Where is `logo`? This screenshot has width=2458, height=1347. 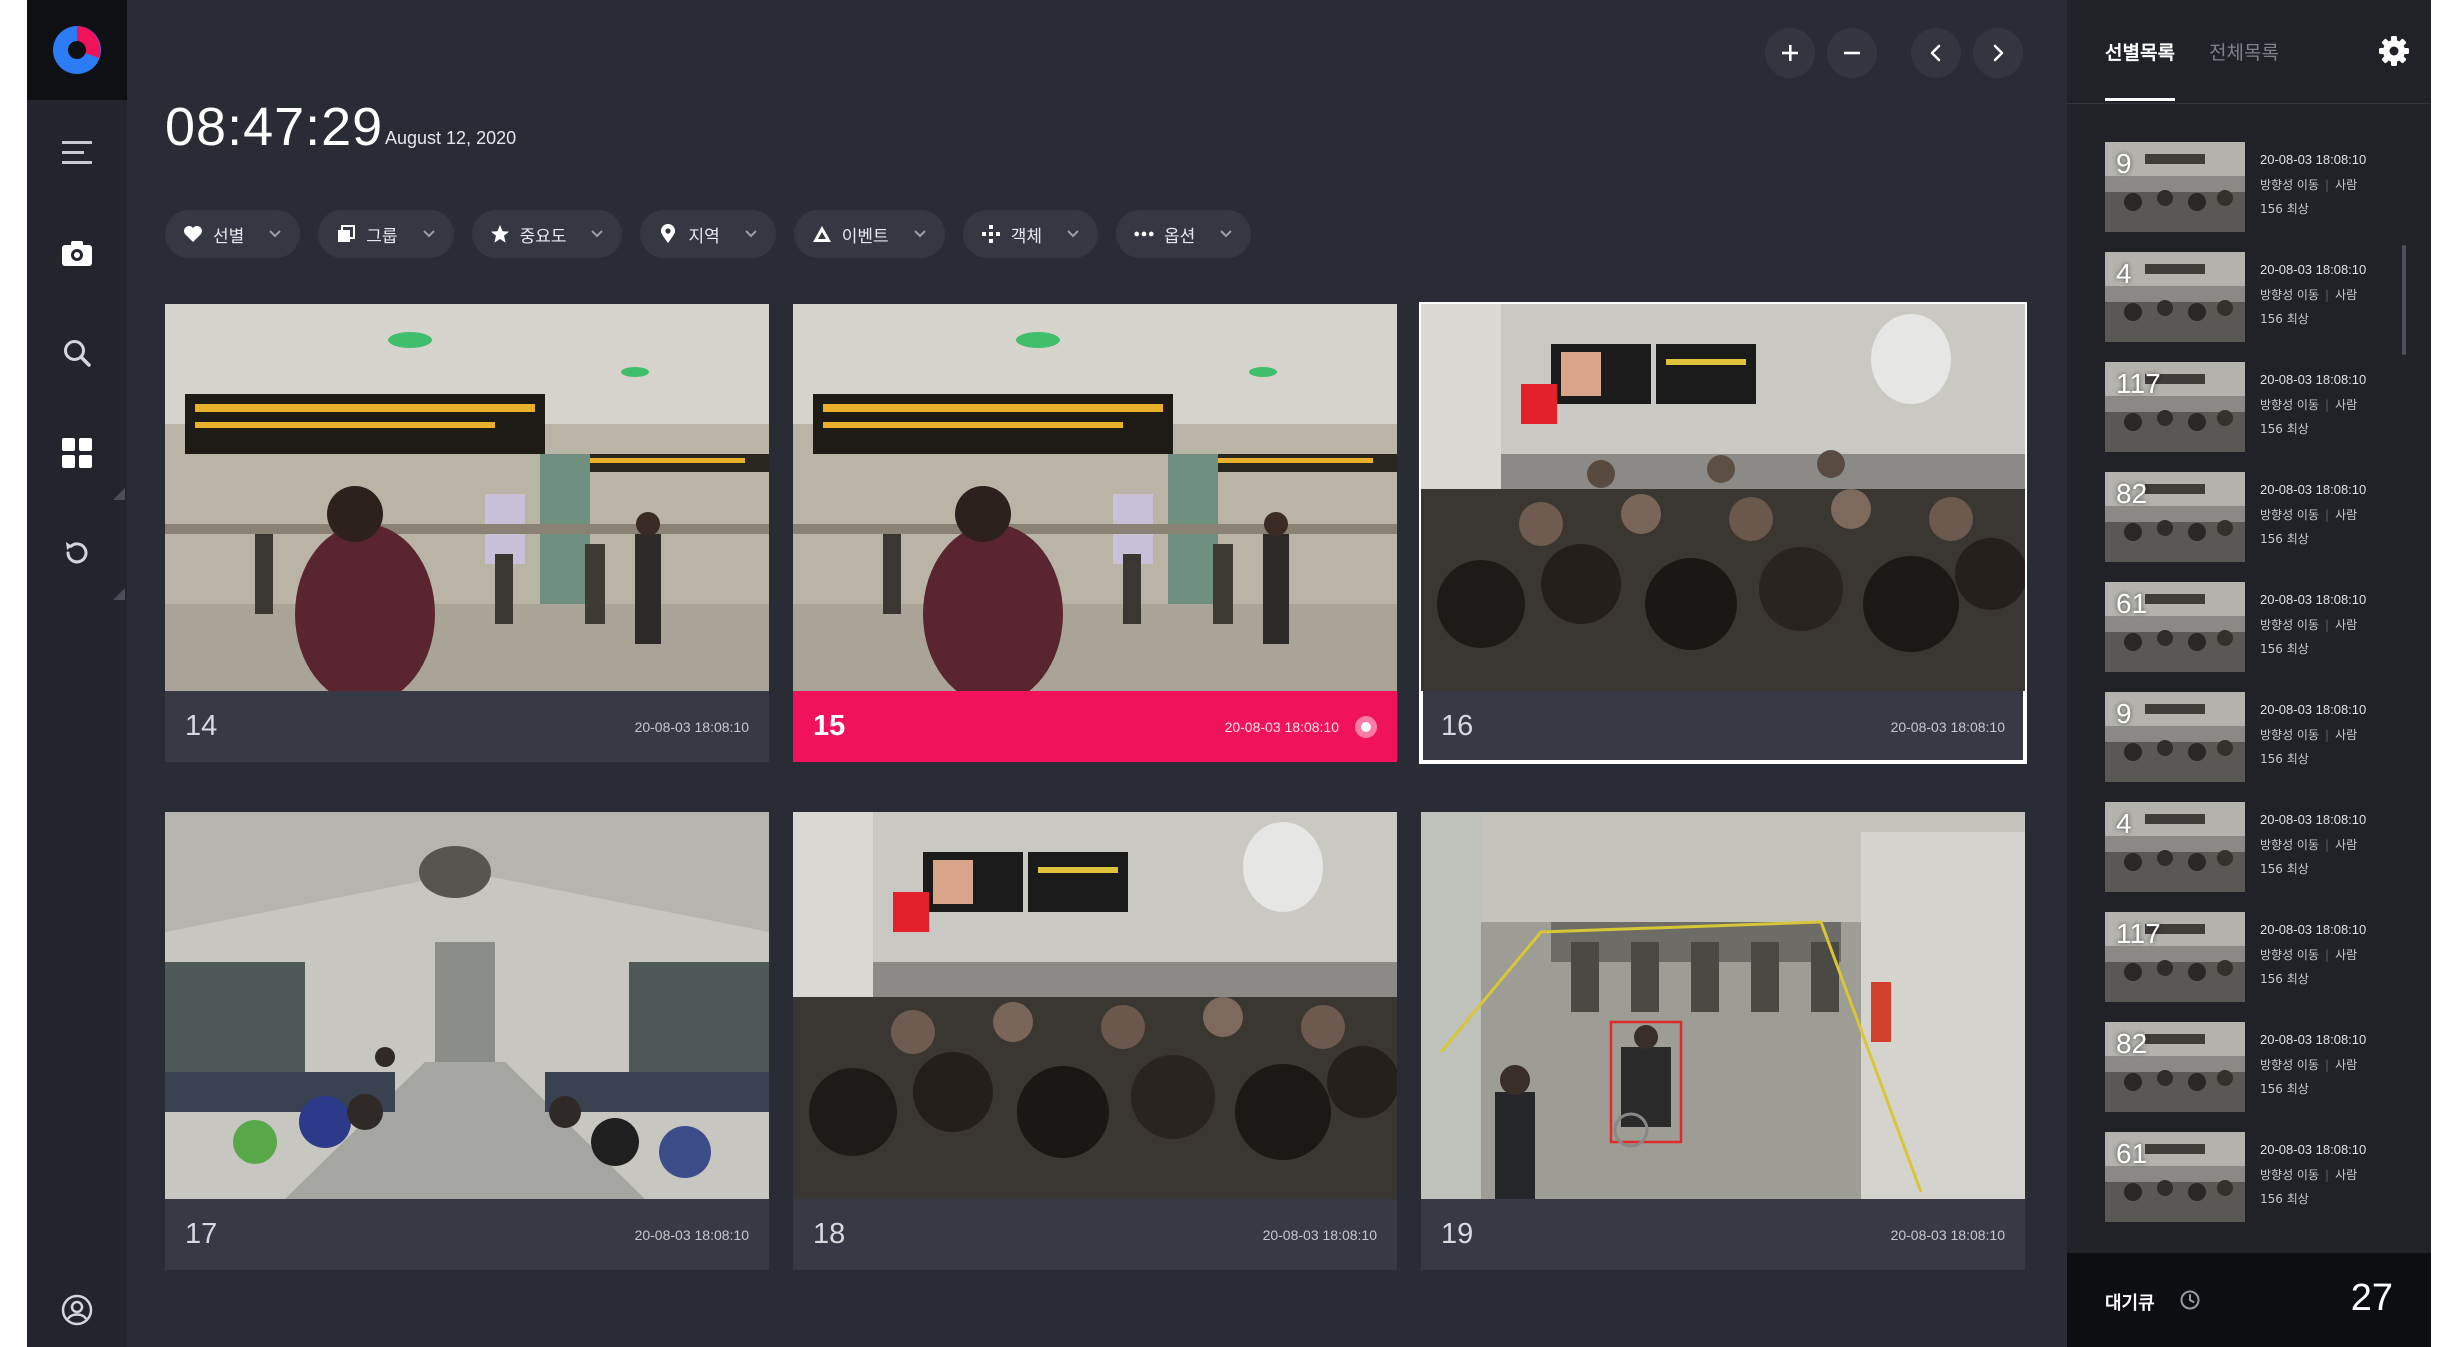
logo is located at coordinates (77, 50).